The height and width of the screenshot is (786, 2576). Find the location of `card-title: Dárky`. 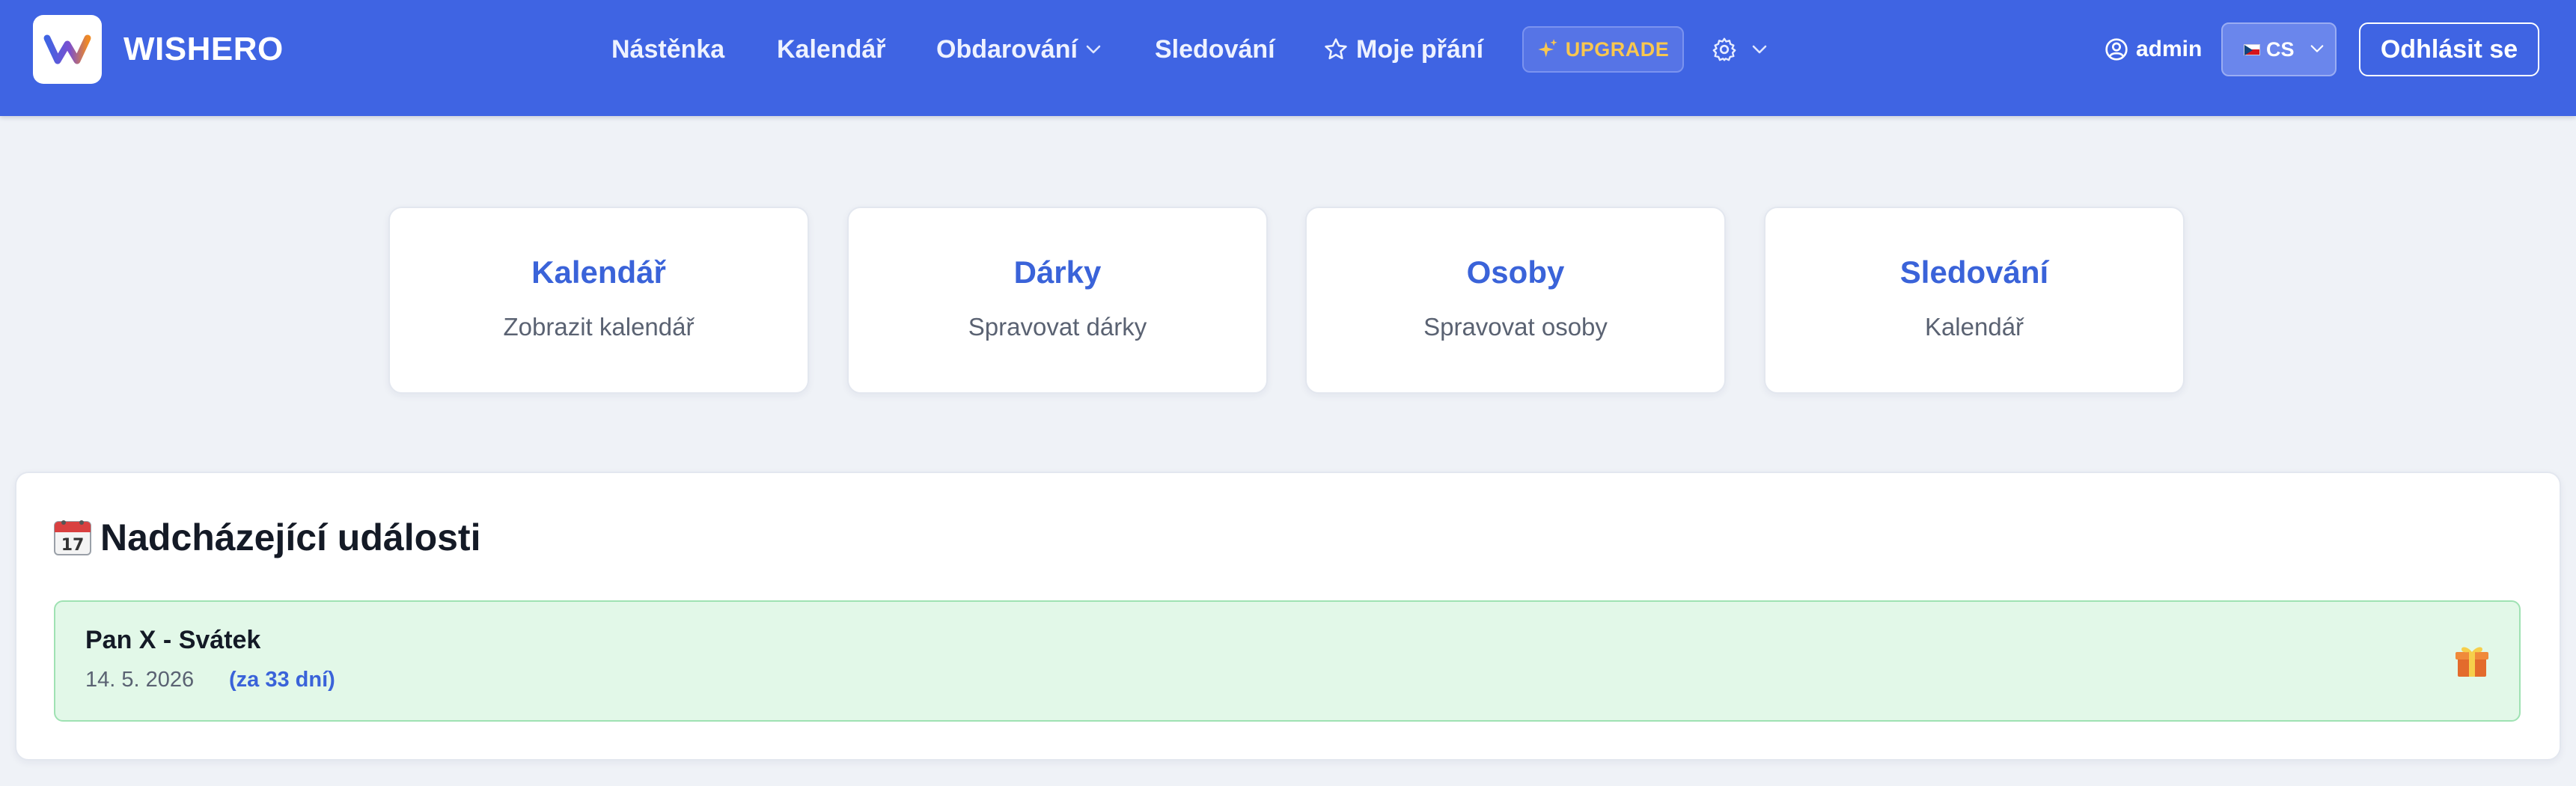

card-title: Dárky is located at coordinates (1057, 272).